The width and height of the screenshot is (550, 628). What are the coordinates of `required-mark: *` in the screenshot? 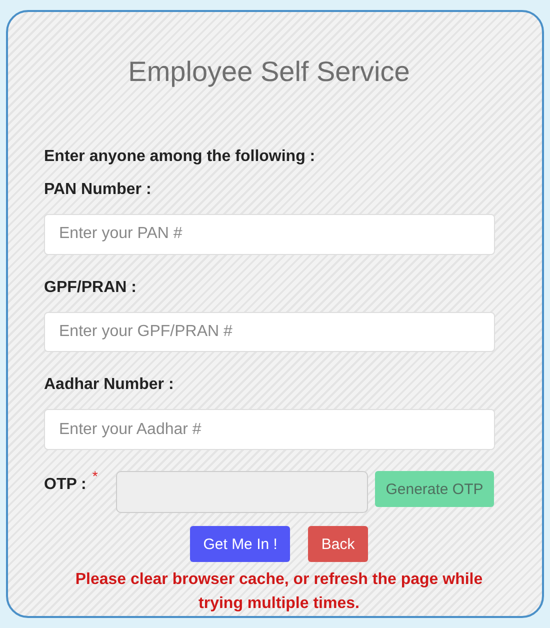 It's located at (95, 476).